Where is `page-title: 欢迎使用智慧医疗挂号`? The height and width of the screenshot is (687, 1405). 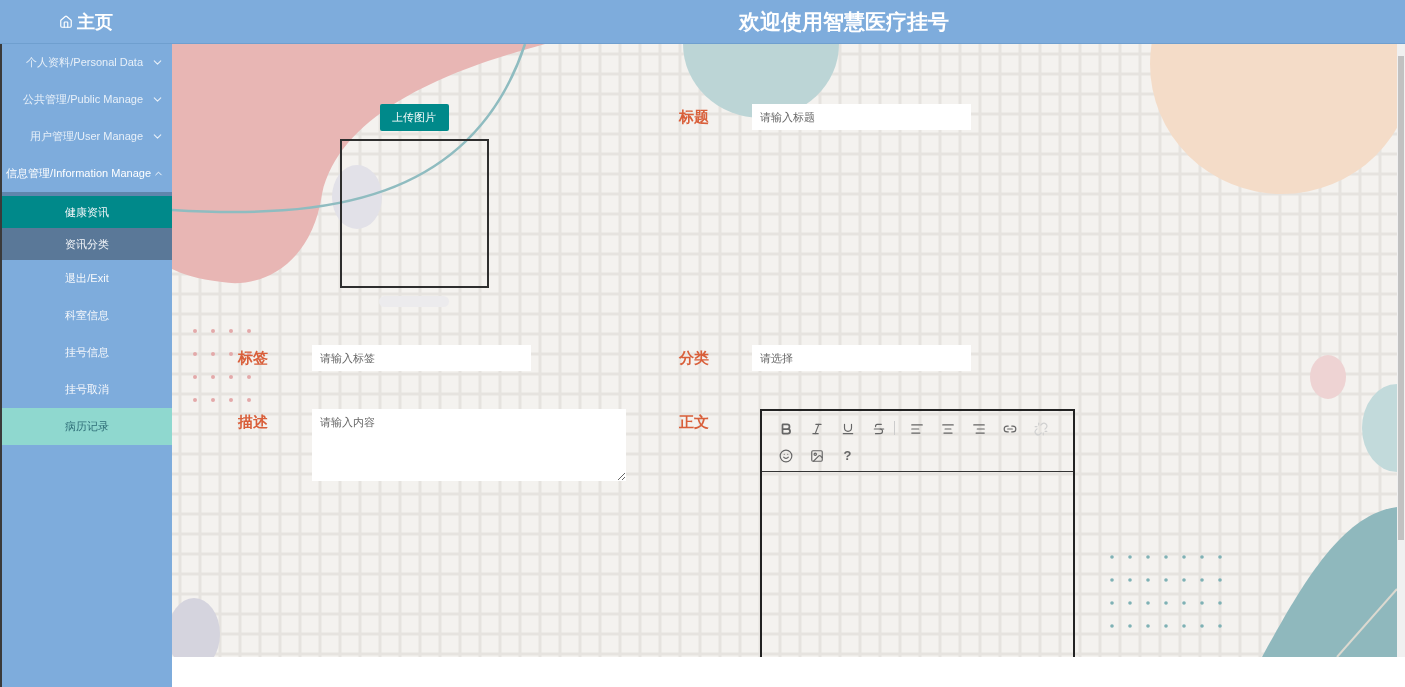
page-title: 欢迎使用智慧医疗挂号 is located at coordinates (843, 21).